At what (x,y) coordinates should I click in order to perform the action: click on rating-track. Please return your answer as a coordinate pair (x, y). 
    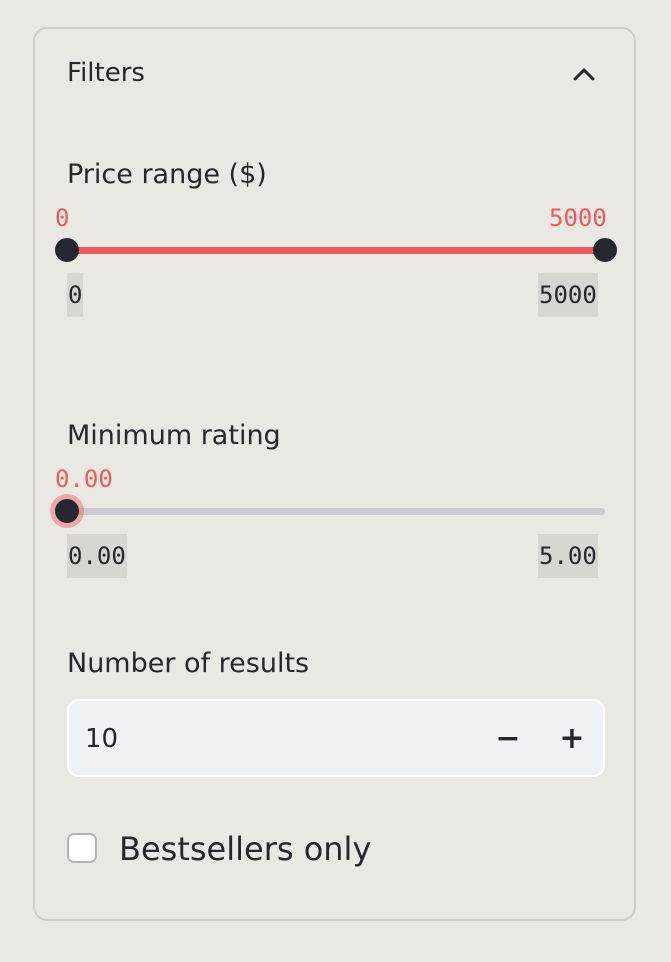
    Looking at the image, I should click on (336, 511).